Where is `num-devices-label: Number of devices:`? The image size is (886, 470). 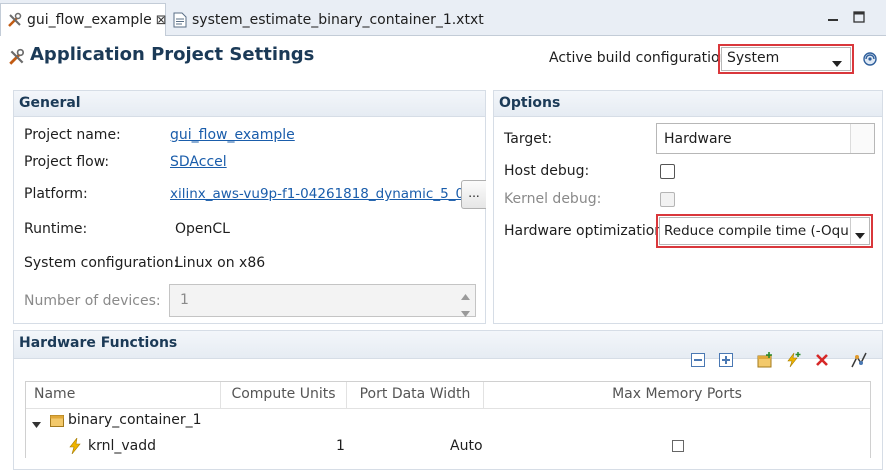
num-devices-label: Number of devices: is located at coordinates (92, 301).